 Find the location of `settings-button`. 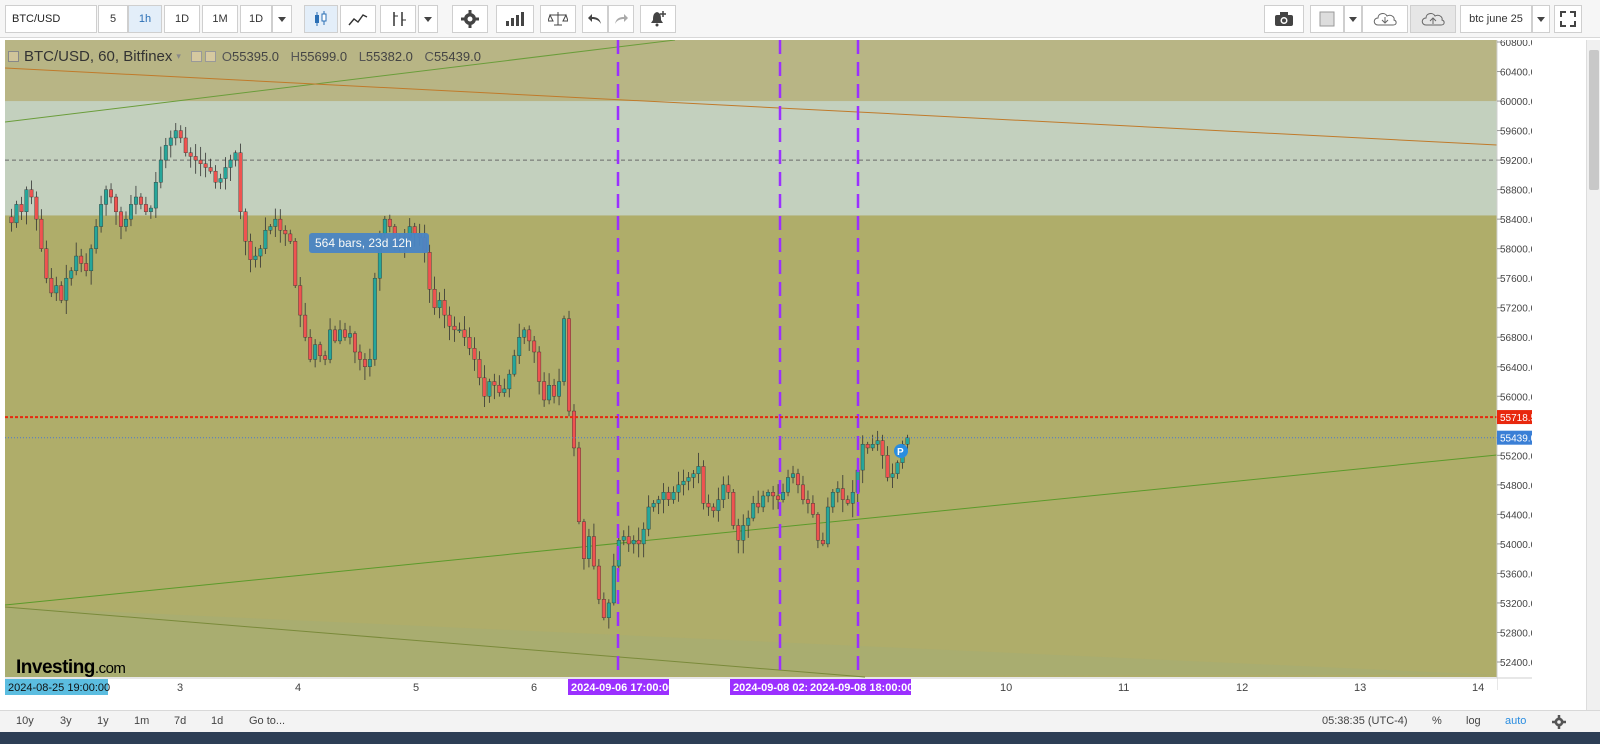

settings-button is located at coordinates (470, 19).